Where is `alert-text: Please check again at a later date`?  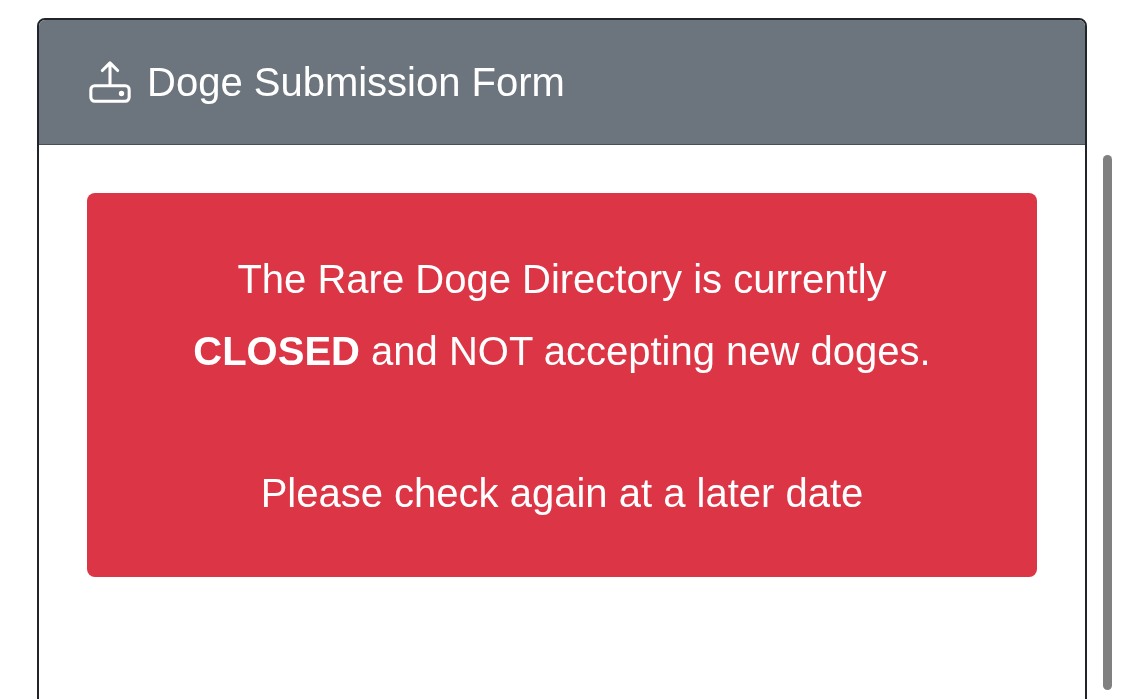
alert-text: Please check again at a later date is located at coordinates (562, 493).